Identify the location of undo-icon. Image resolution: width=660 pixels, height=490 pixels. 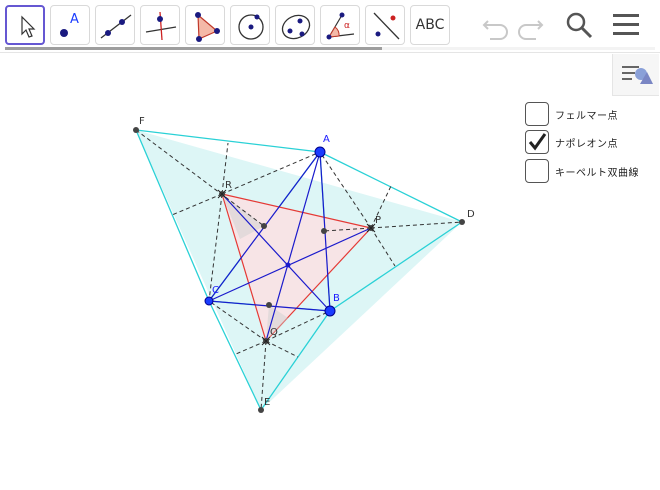
(495, 30).